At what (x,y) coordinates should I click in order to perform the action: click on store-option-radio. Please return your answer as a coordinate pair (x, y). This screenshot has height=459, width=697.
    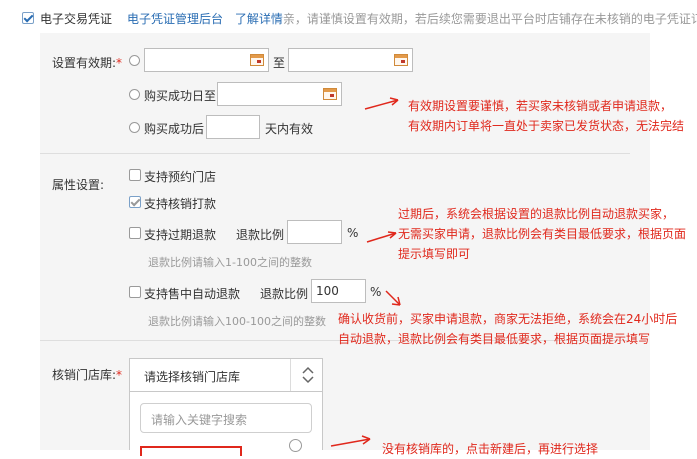
    Looking at the image, I should click on (295, 445).